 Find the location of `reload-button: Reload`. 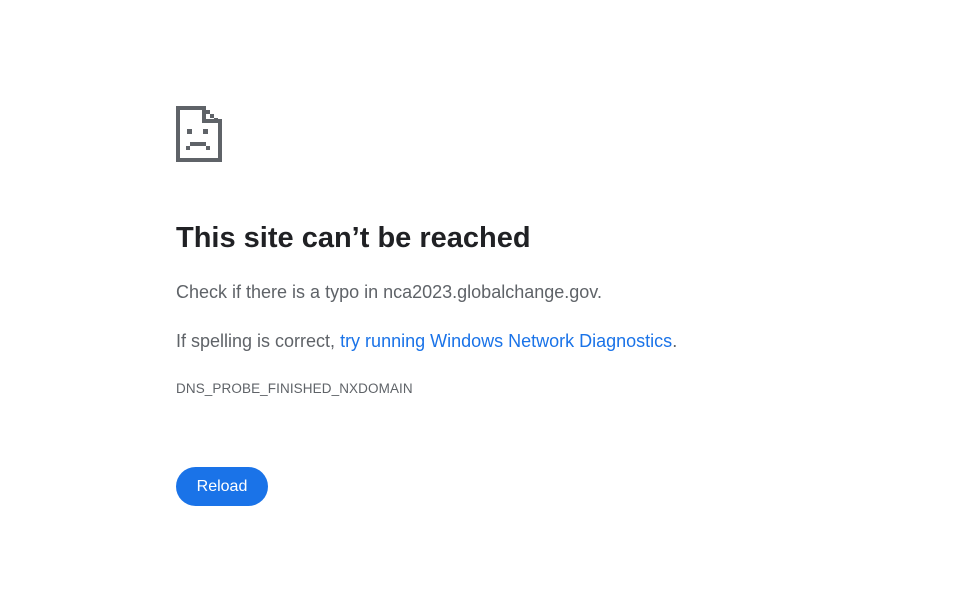

reload-button: Reload is located at coordinates (222, 486).